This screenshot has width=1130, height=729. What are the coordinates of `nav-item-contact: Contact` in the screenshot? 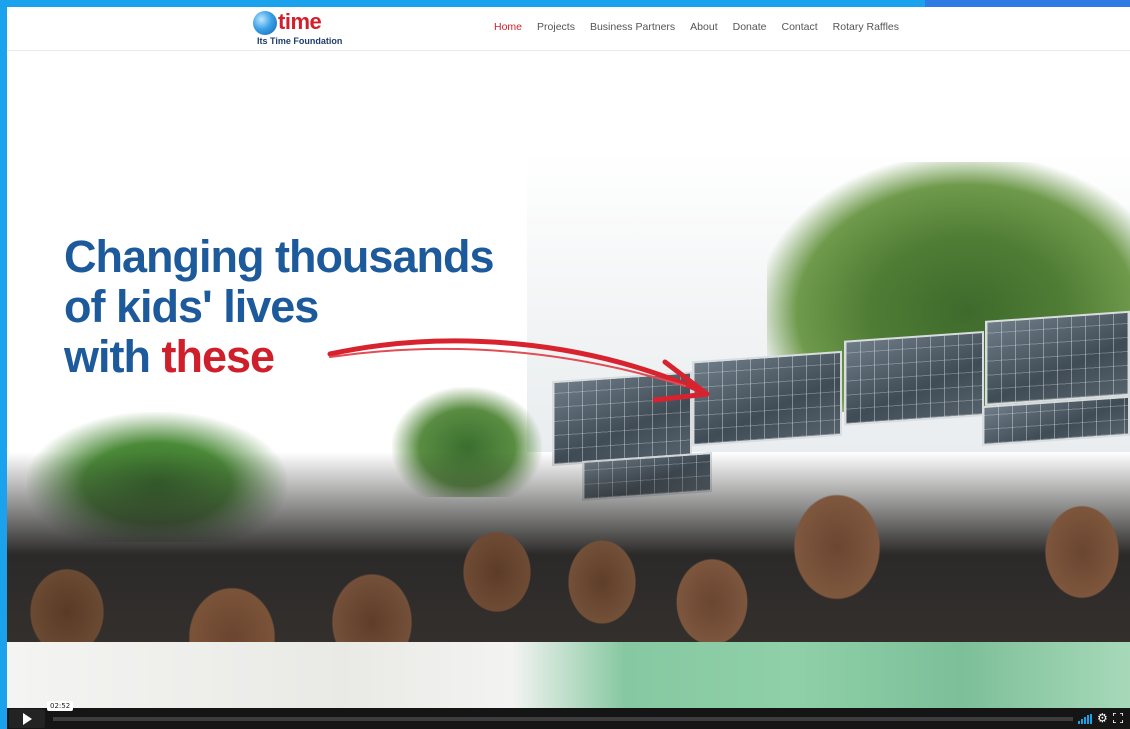 It's located at (799, 27).